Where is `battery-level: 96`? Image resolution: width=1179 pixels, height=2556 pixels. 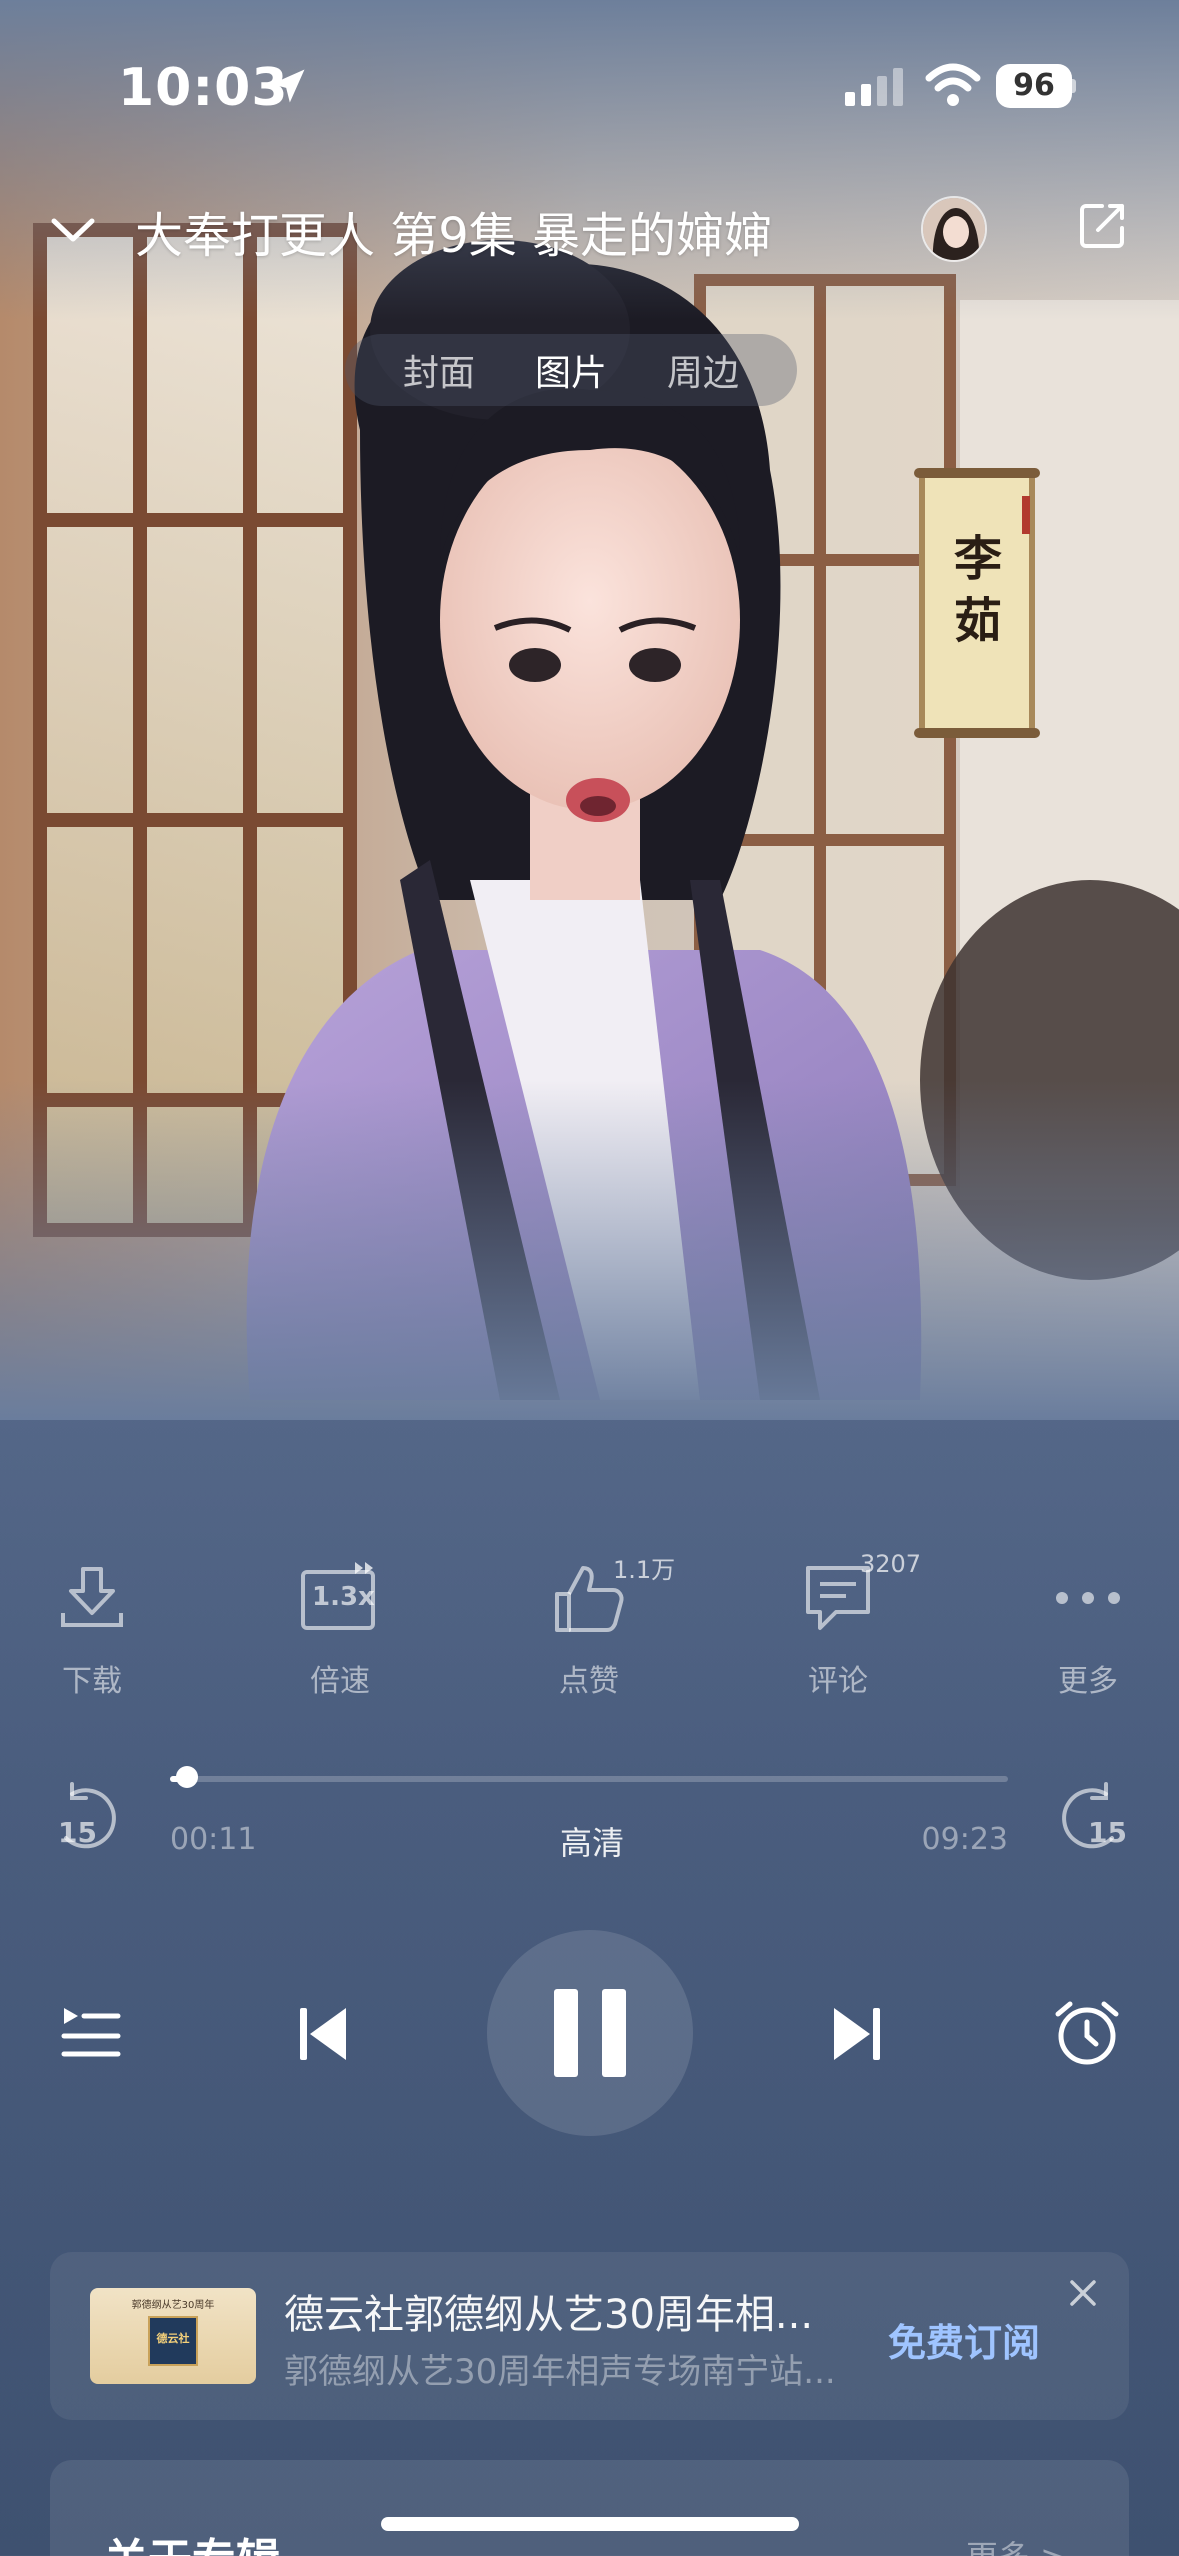
battery-level: 96 is located at coordinates (1034, 86).